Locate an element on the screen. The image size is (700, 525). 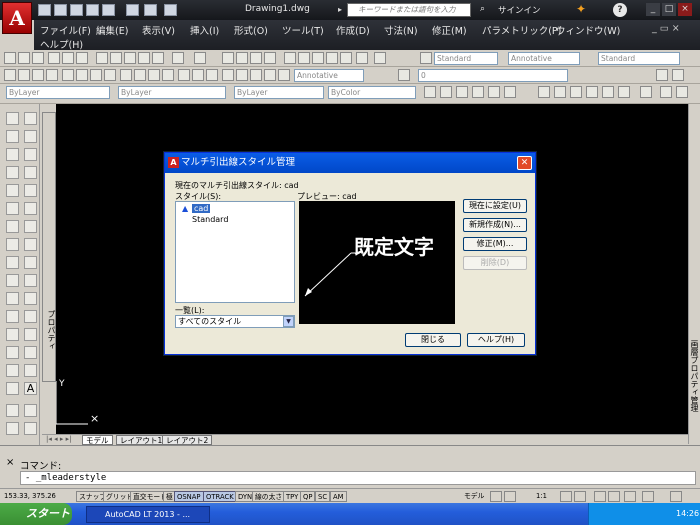
color-combo: ByLayer is located at coordinates (58, 92).